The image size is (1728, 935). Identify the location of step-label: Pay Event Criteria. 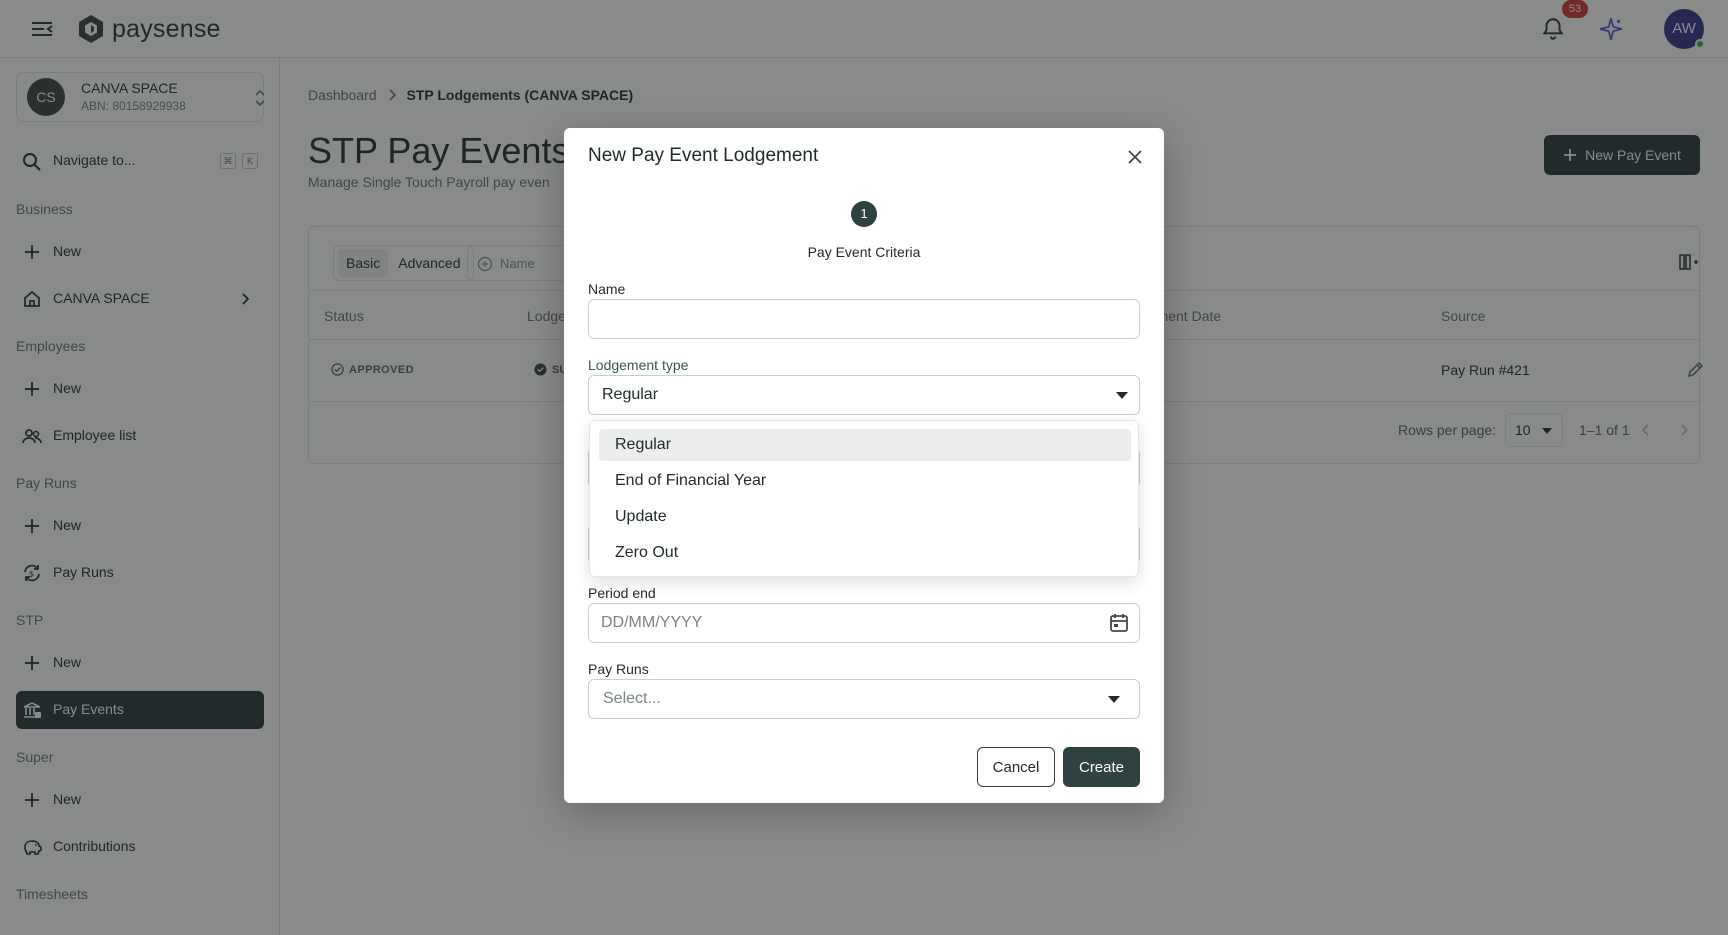
(864, 252).